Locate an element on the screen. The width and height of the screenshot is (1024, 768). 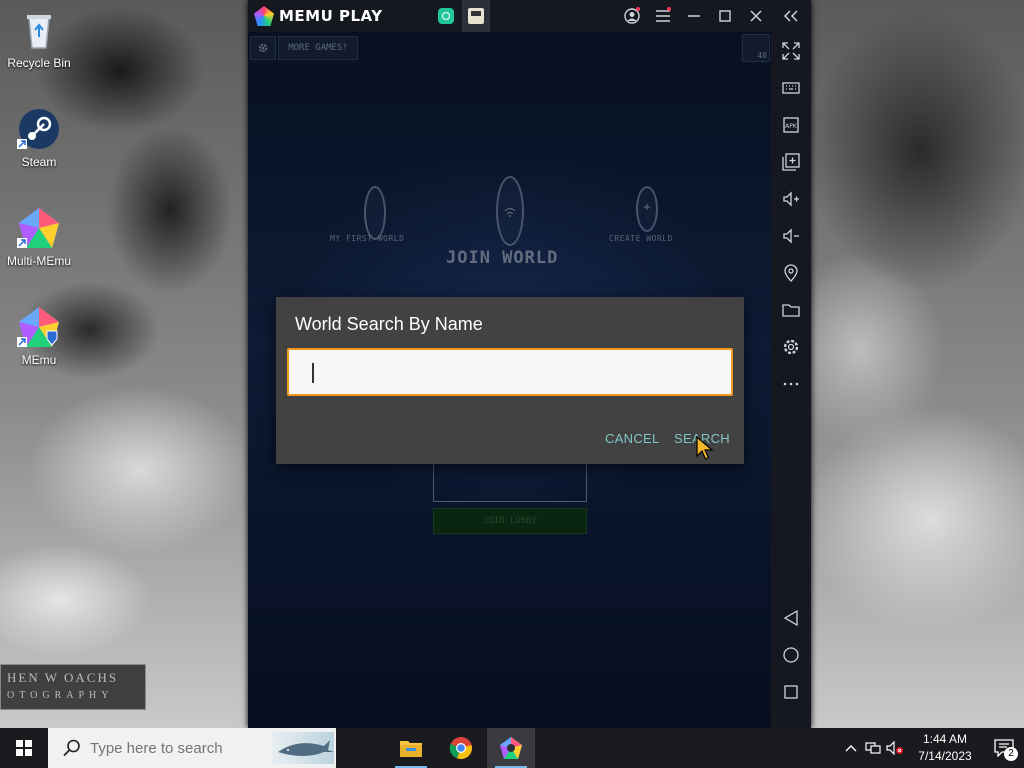
apk-icon: APK is located at coordinates (791, 125).